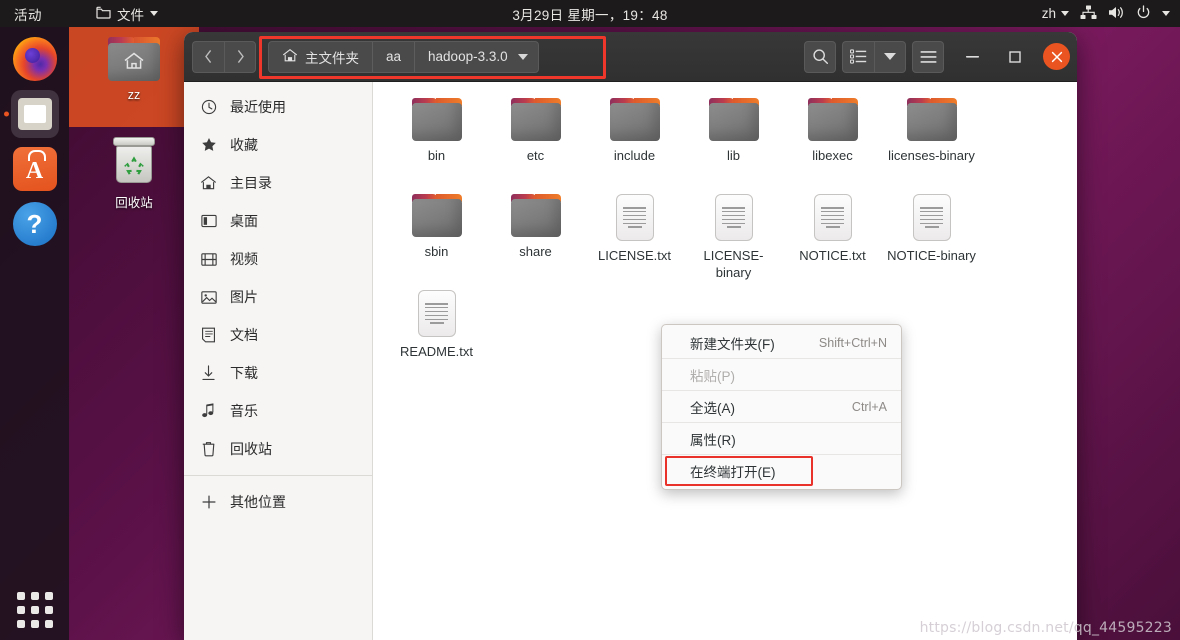  I want to click on dock: ?, so click(34, 333).